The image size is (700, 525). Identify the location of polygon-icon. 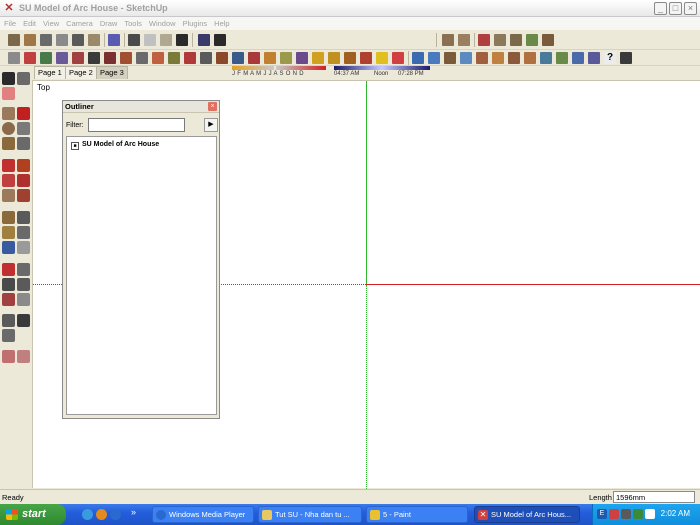
(8, 143).